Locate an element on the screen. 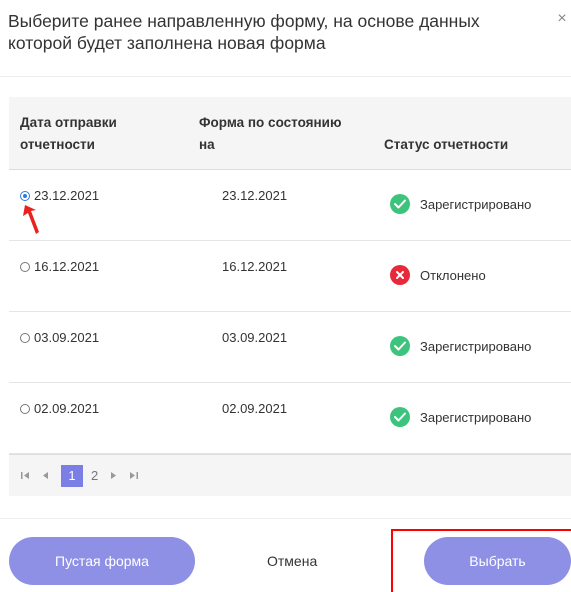 Image resolution: width=571 pixels, height=592 pixels. header-divider is located at coordinates (285, 76).